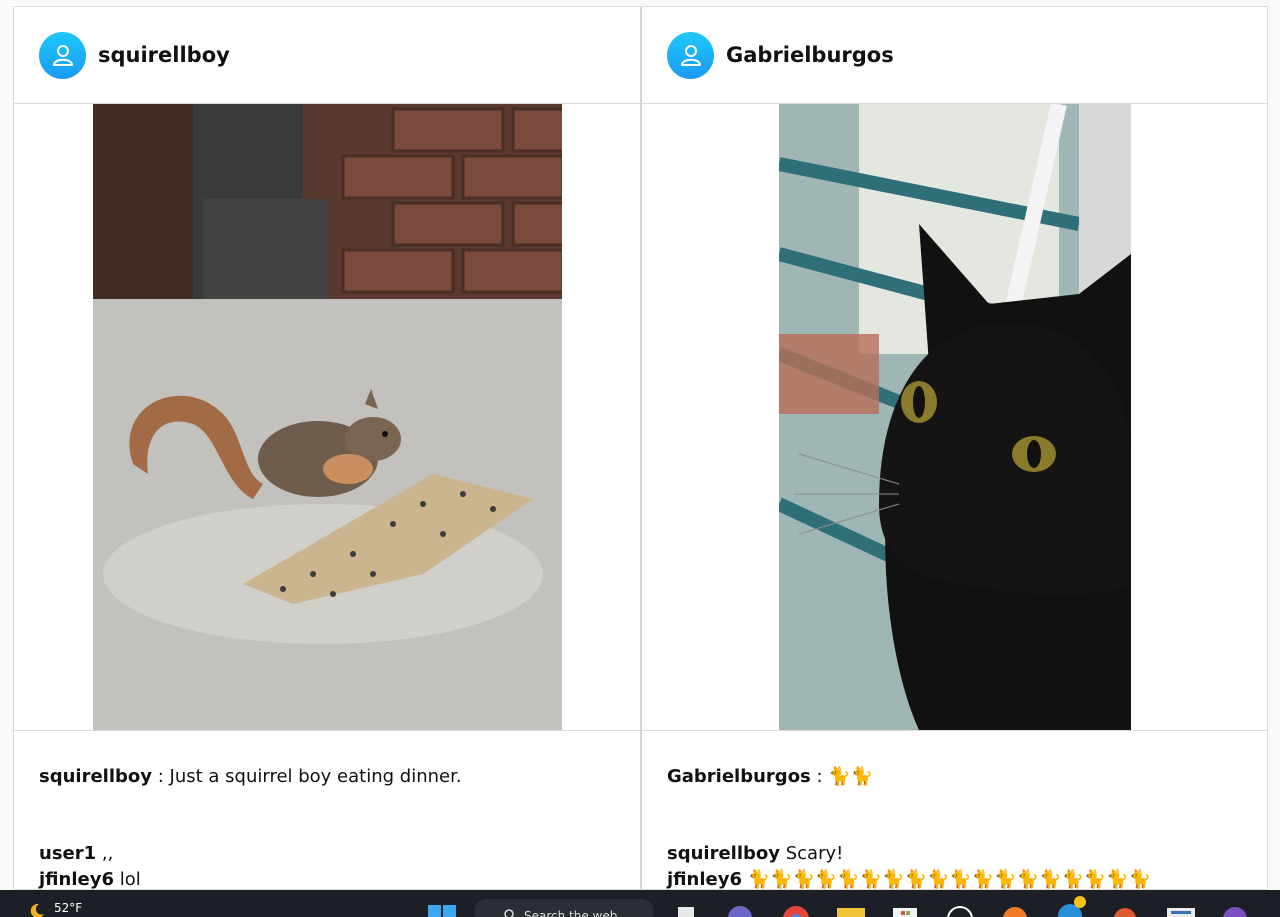  I want to click on post-header: Gabrielburgos, so click(954, 55).